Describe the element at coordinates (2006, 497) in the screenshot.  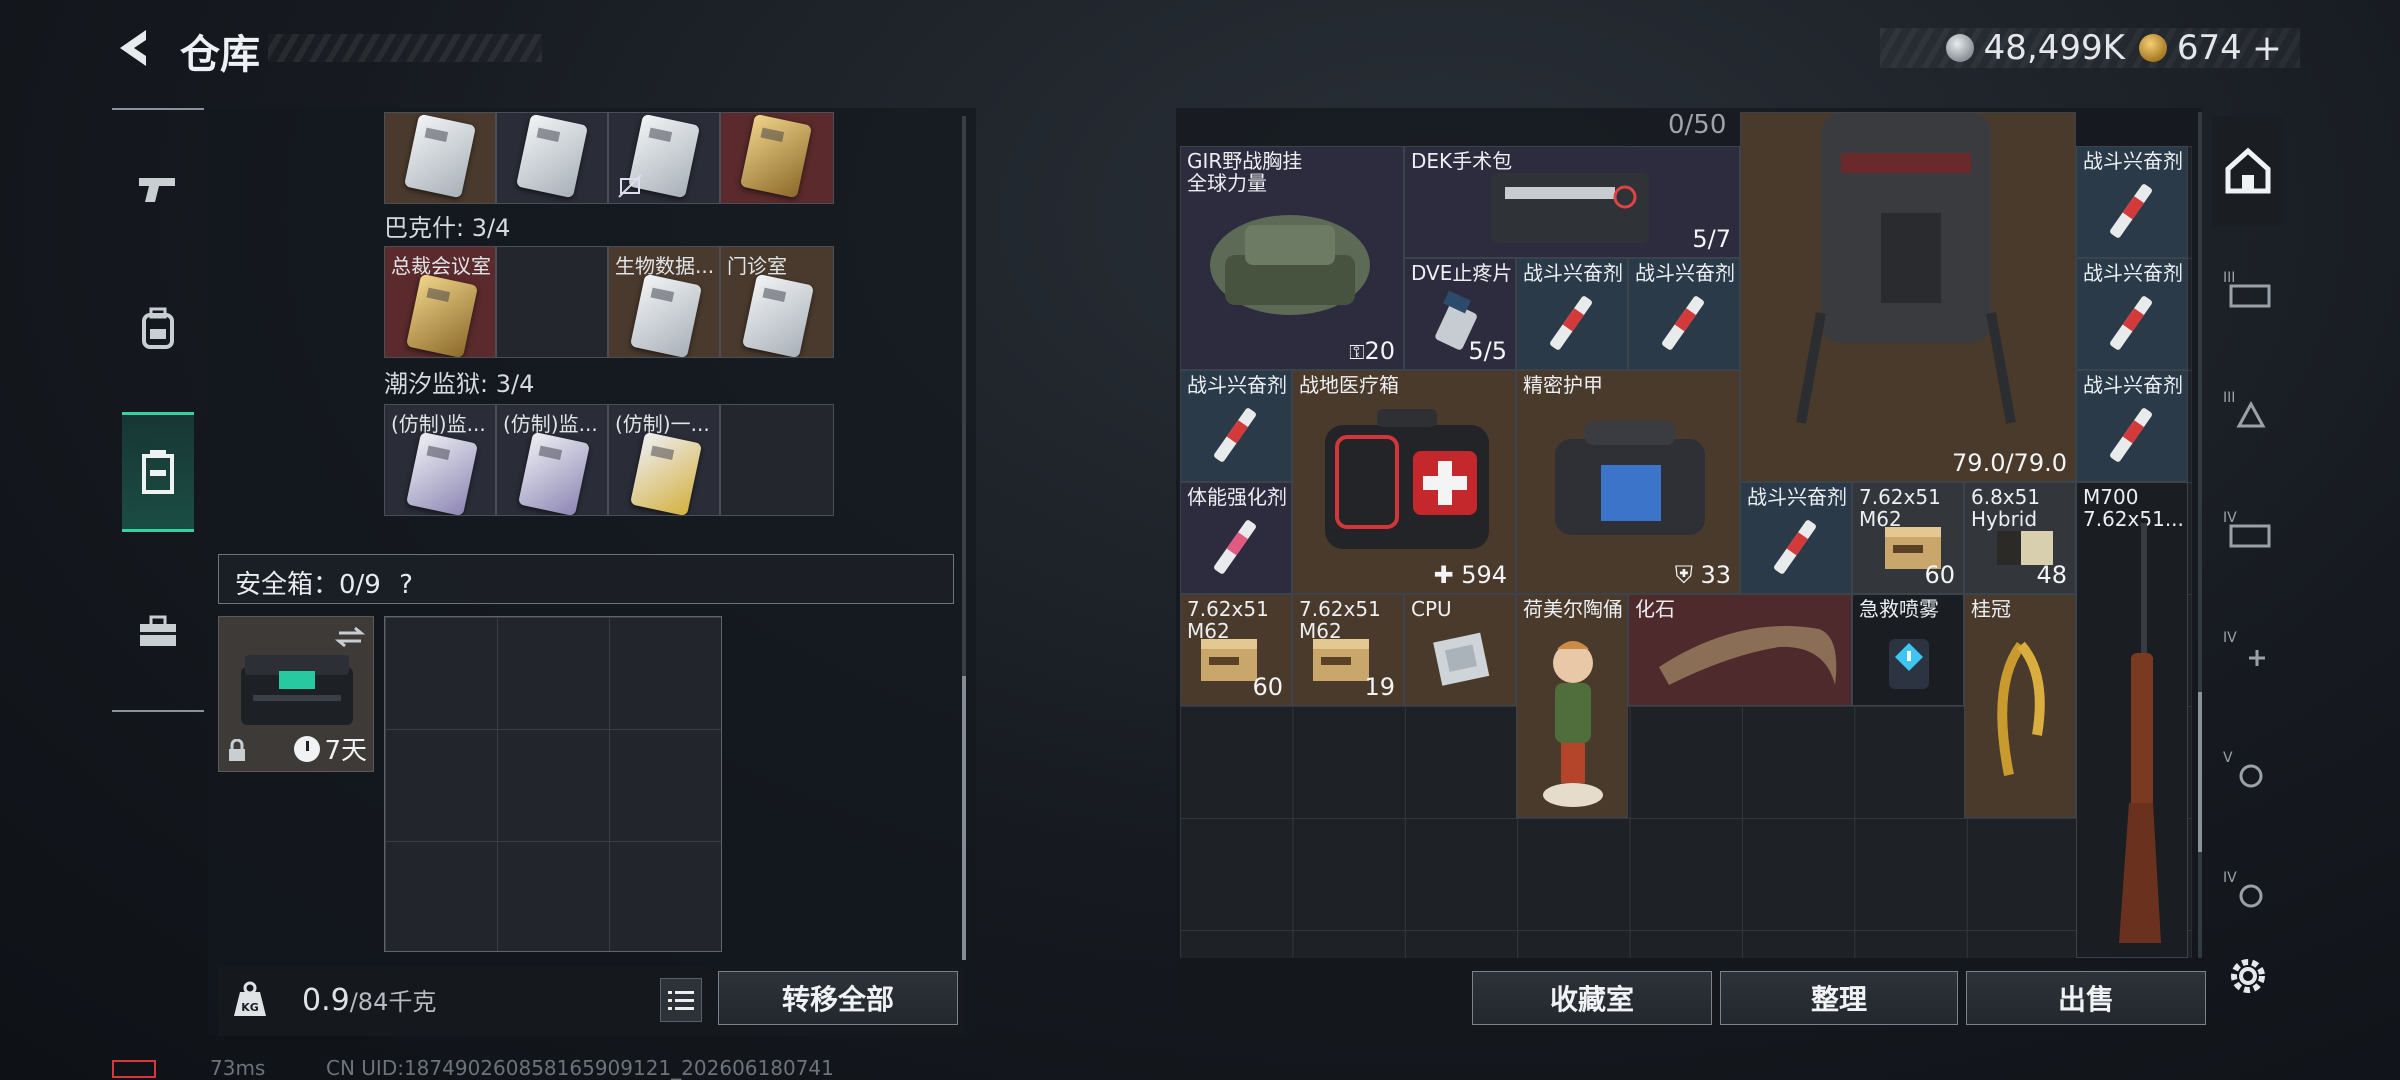
I see `item-name: 6.8x51` at that location.